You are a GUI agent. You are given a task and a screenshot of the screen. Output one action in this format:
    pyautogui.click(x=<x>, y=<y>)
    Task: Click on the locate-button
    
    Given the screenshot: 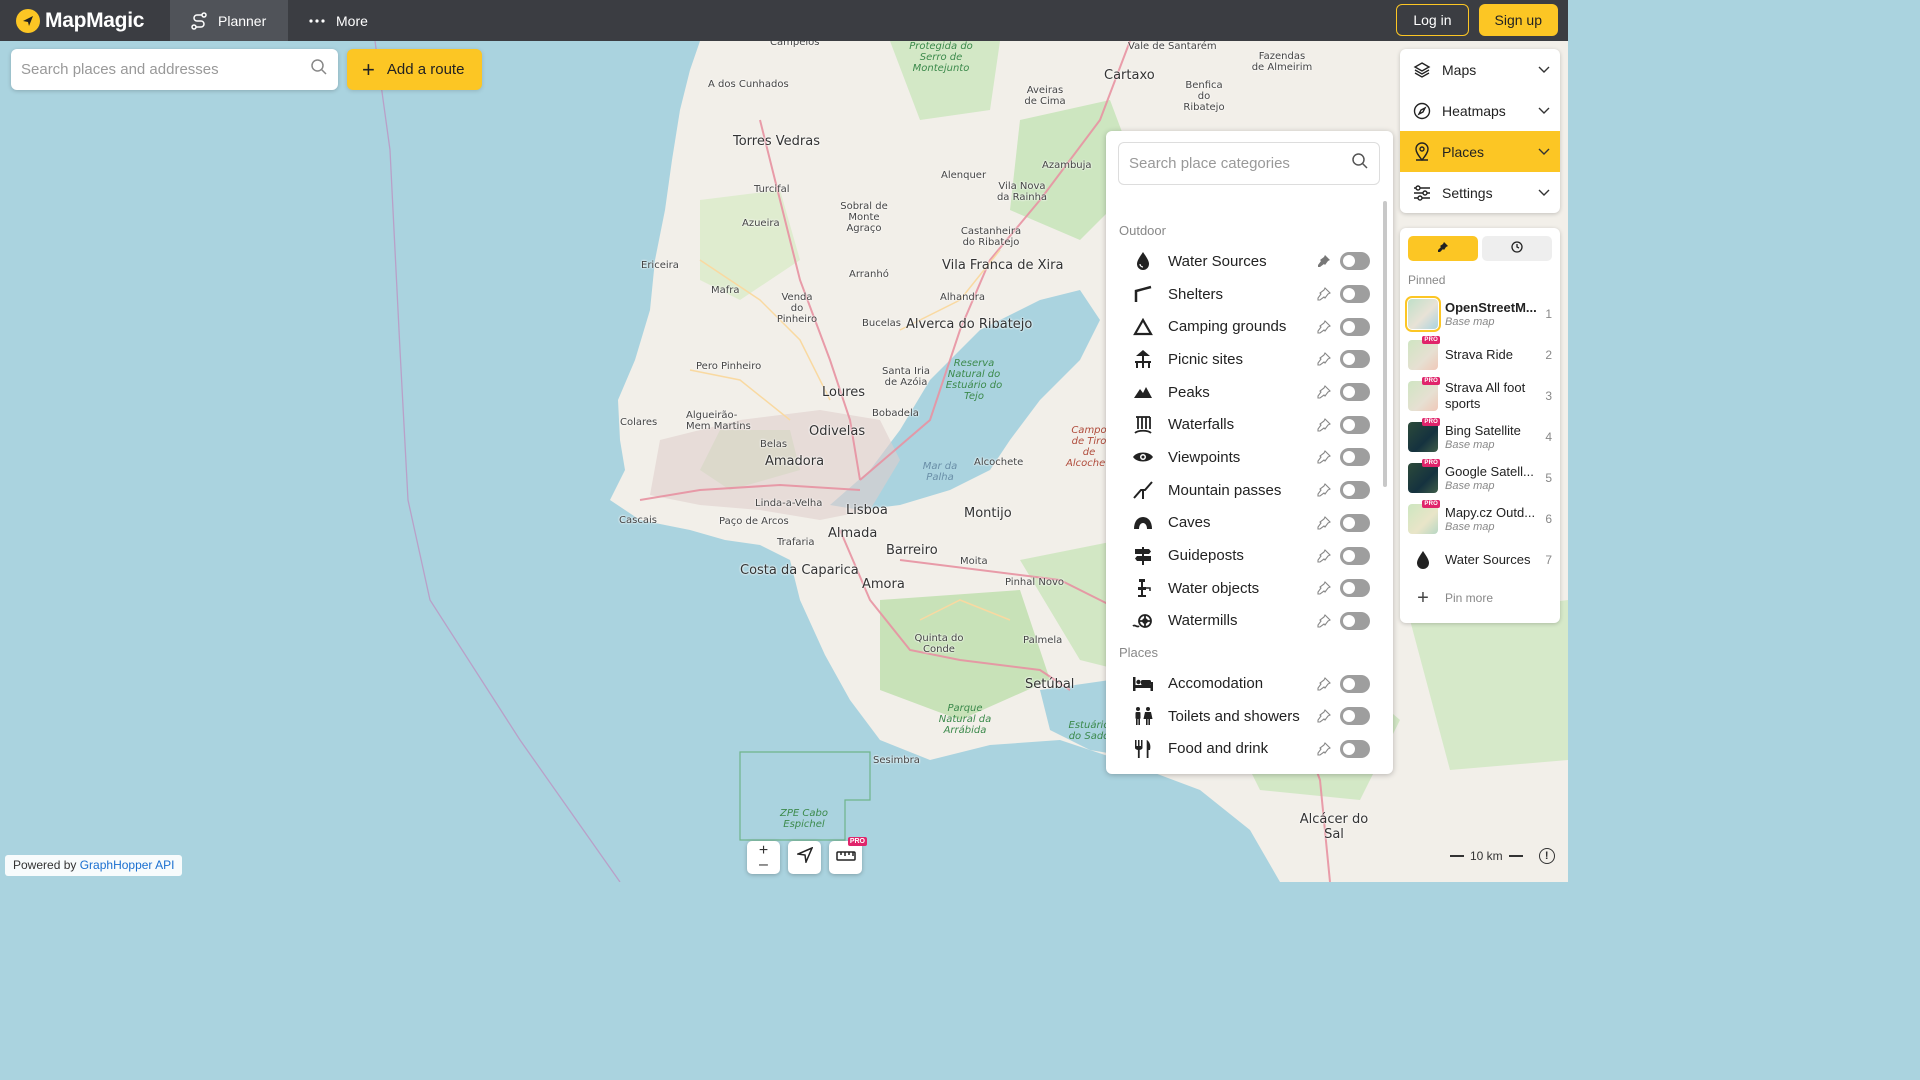 What is the action you would take?
    pyautogui.click(x=804, y=857)
    